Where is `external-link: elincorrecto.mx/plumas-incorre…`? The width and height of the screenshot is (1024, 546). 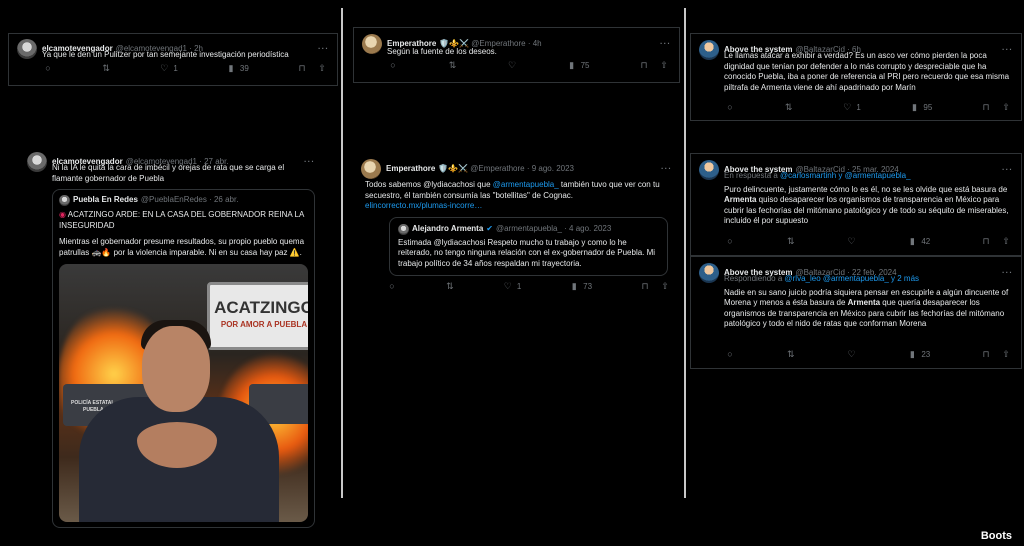 external-link: elincorrecto.mx/plumas-incorre… is located at coordinates (518, 206).